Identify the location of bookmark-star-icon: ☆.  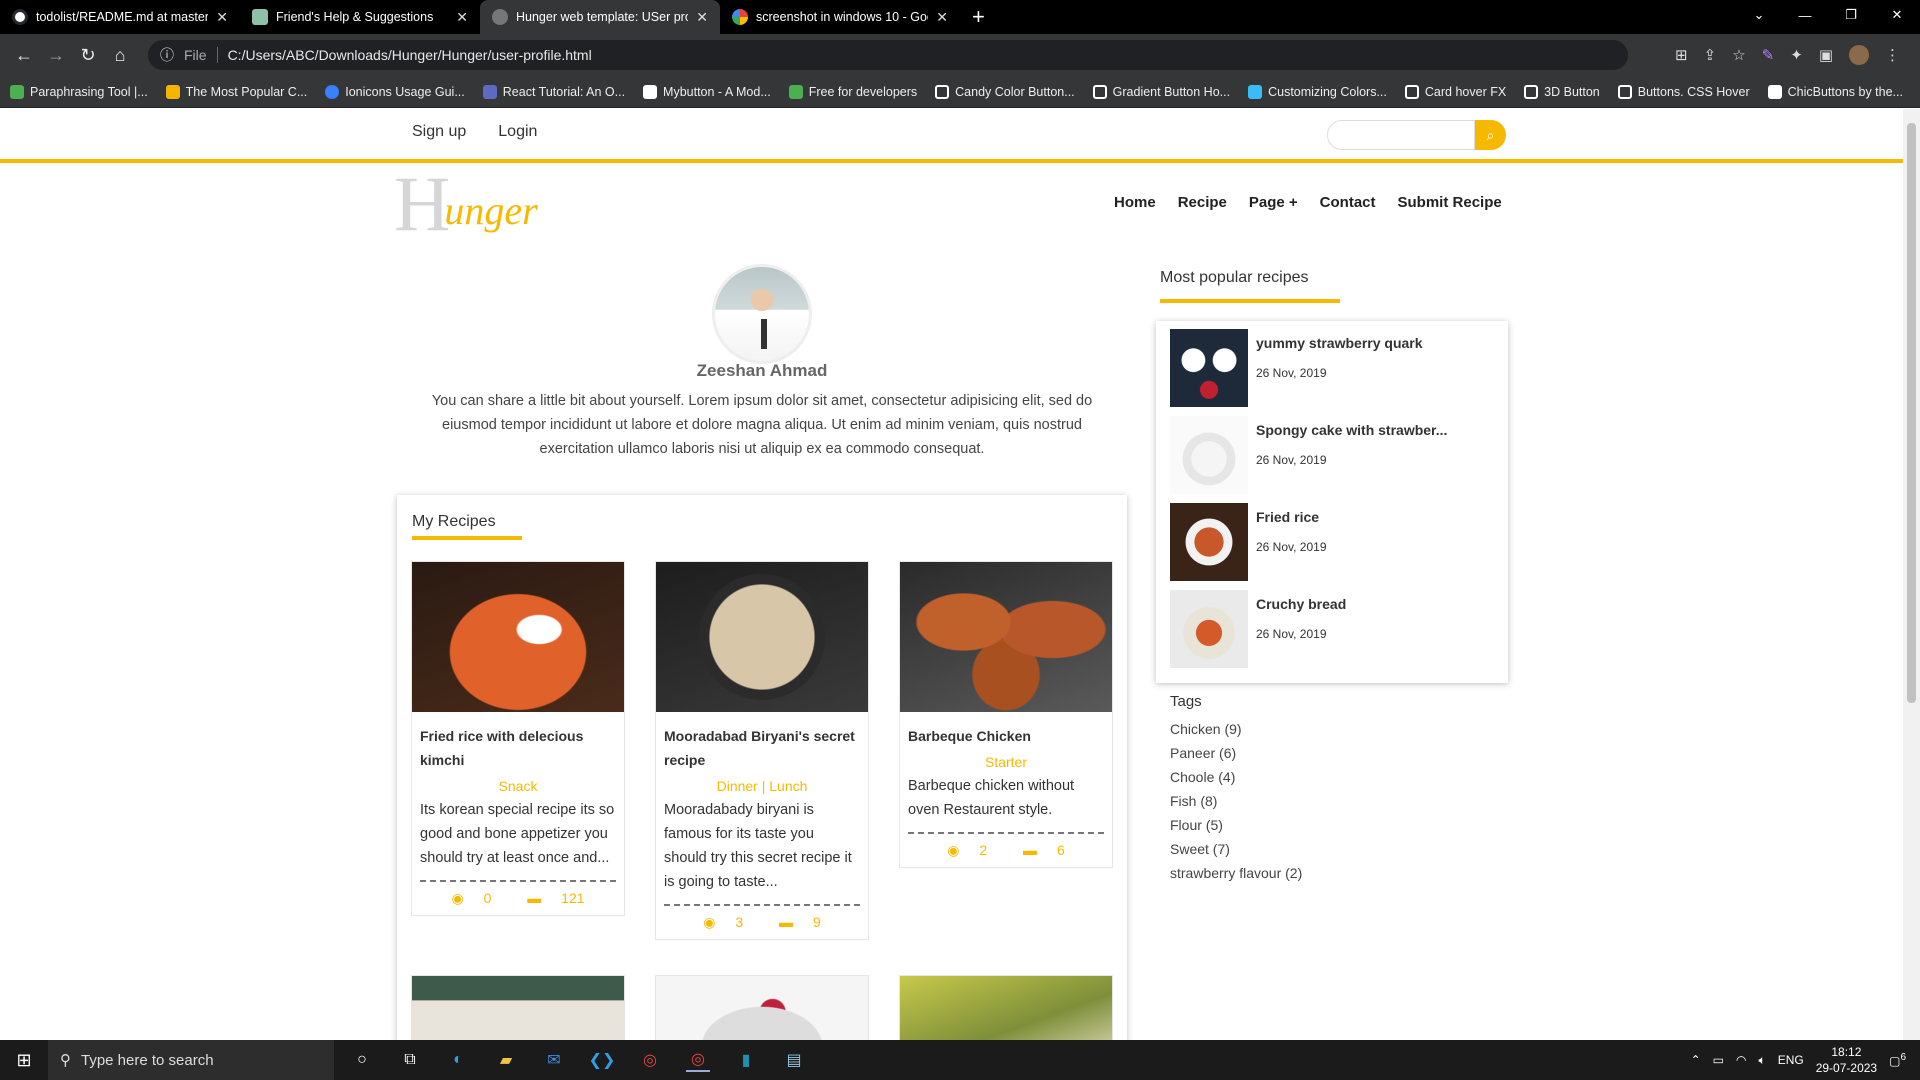
(1738, 55).